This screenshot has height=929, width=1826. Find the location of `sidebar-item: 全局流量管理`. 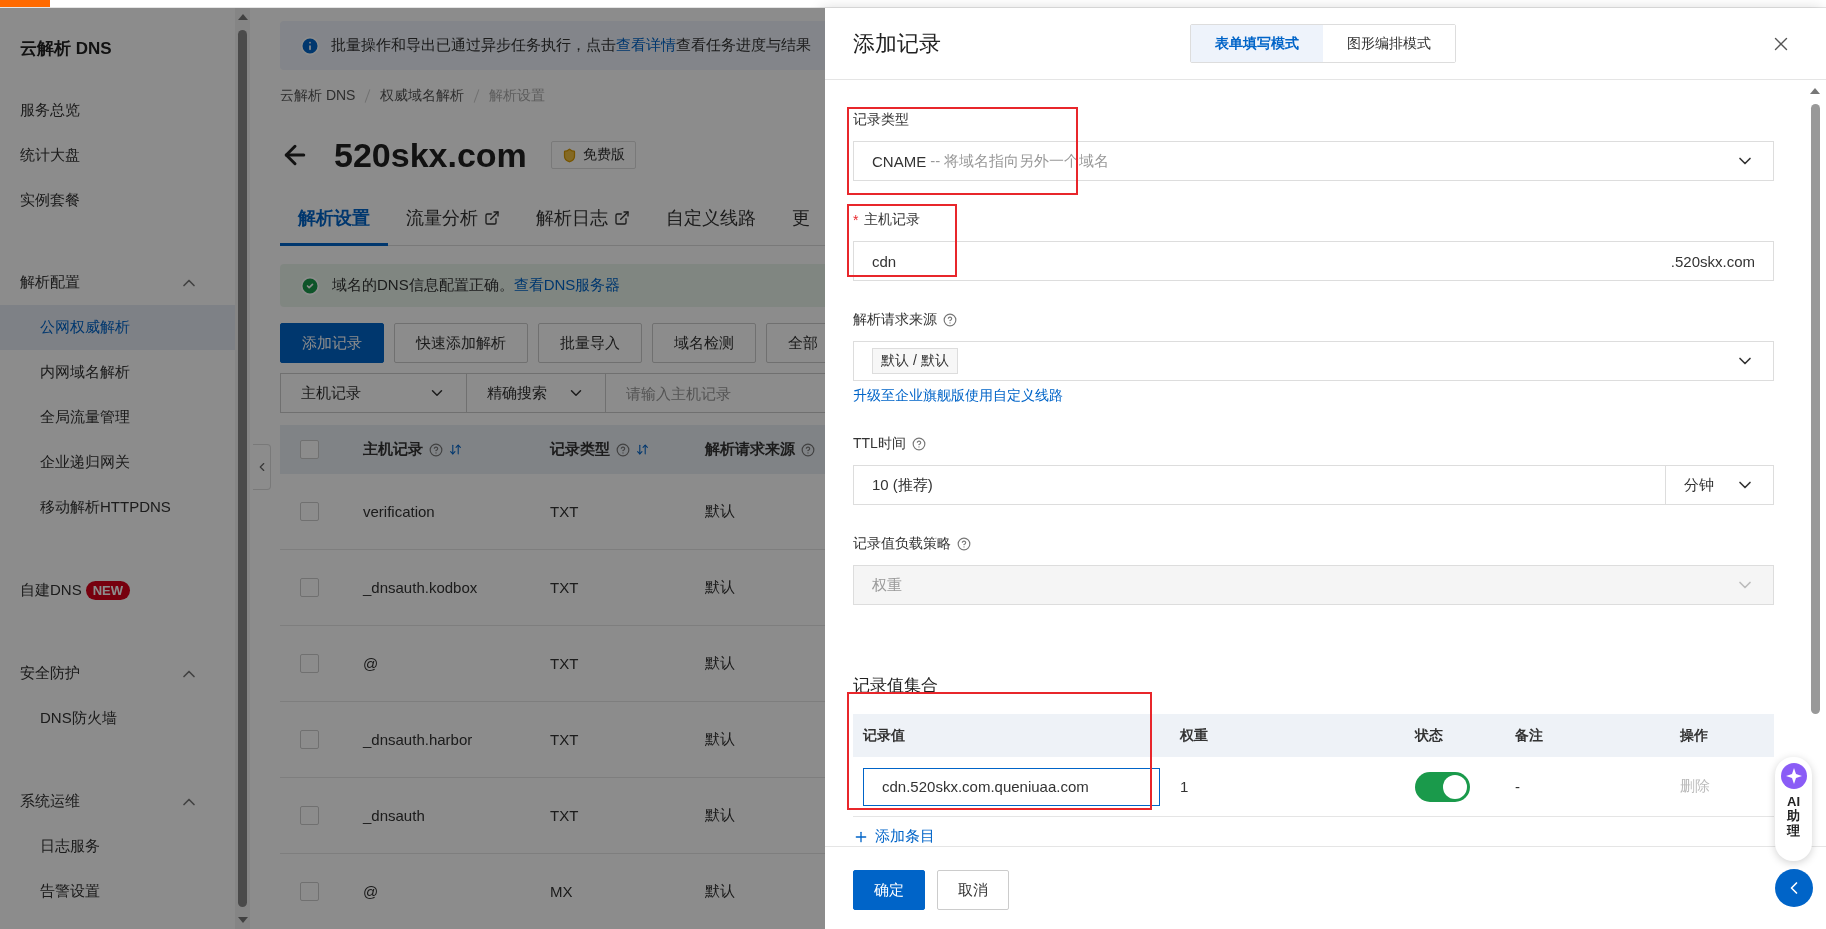

sidebar-item: 全局流量管理 is located at coordinates (117, 417).